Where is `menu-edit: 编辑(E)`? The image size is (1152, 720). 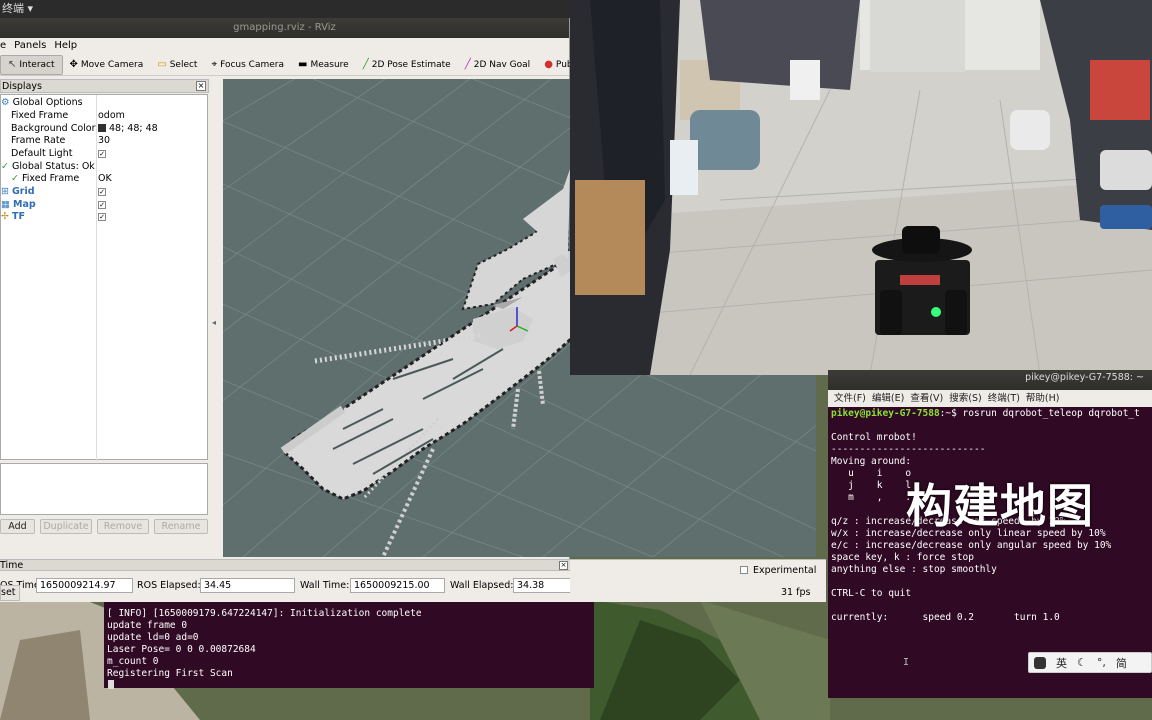
menu-edit: 编辑(E) is located at coordinates (888, 398).